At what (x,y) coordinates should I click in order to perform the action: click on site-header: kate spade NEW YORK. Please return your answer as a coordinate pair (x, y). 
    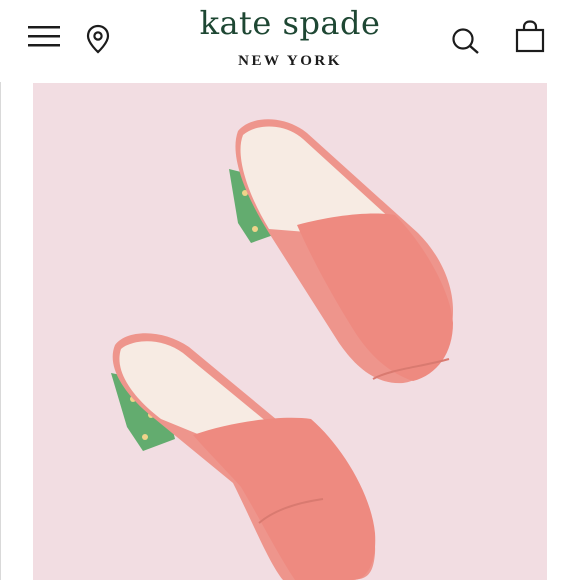
    Looking at the image, I should click on (290, 41).